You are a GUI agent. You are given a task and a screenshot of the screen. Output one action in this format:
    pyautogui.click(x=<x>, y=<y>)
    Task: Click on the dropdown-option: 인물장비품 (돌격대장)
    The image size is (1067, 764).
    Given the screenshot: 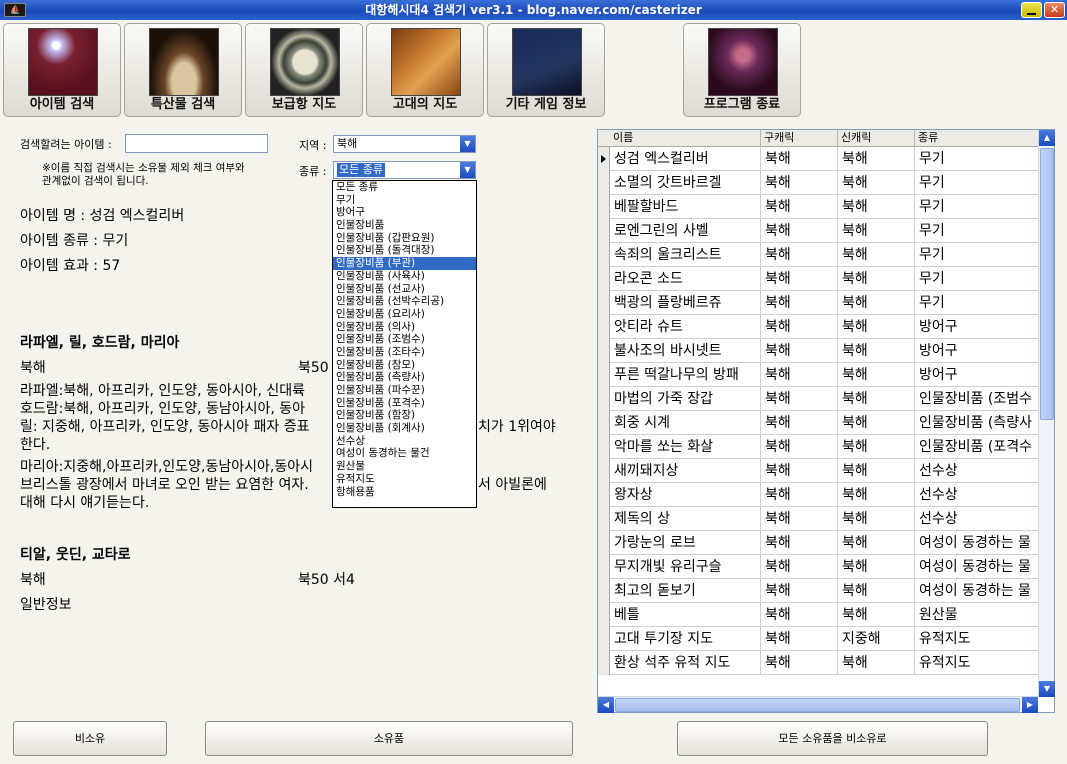 What is the action you would take?
    pyautogui.click(x=404, y=250)
    